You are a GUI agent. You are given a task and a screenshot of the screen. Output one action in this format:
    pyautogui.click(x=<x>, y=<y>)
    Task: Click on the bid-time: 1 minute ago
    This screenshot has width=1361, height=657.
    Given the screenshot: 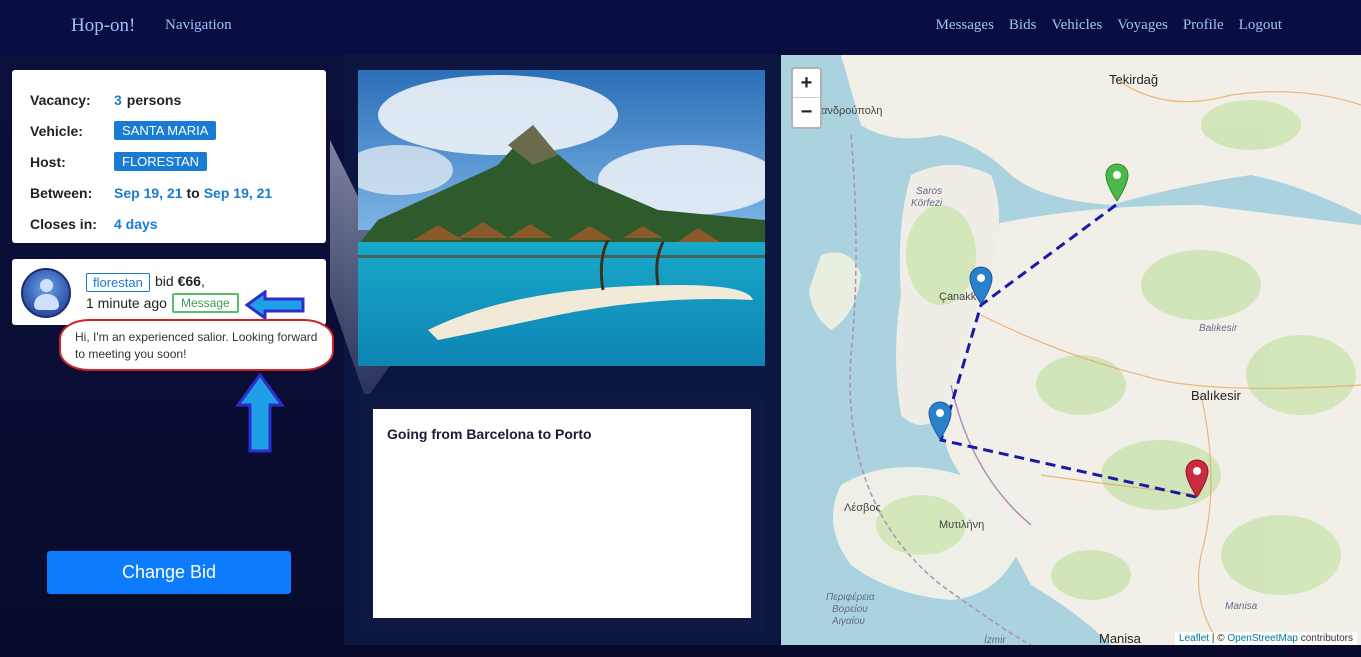 What is the action you would take?
    pyautogui.click(x=126, y=303)
    